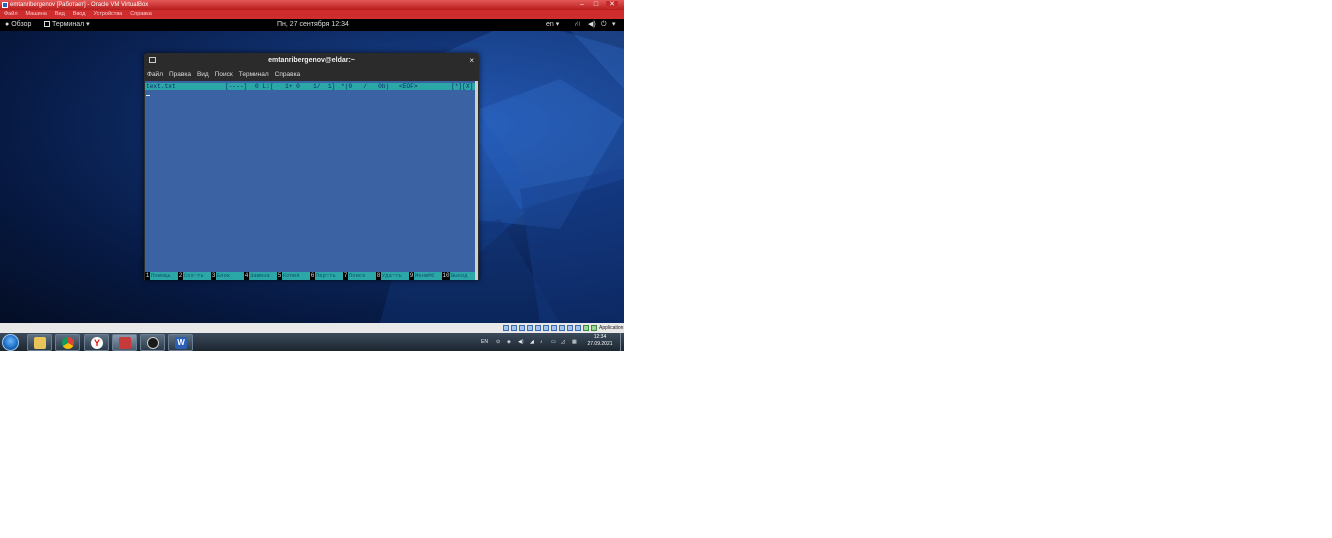 This screenshot has height=538, width=1332. I want to click on chrome-icon, so click(68, 343).